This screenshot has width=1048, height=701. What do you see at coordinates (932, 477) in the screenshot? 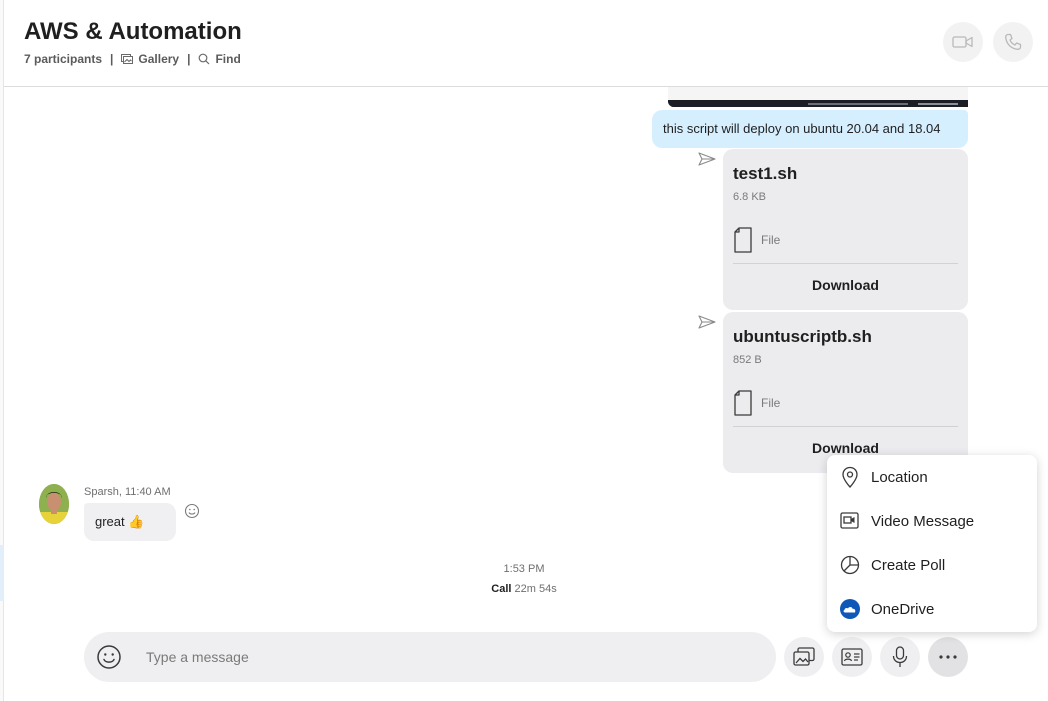
I see `menu-item-location: Location` at bounding box center [932, 477].